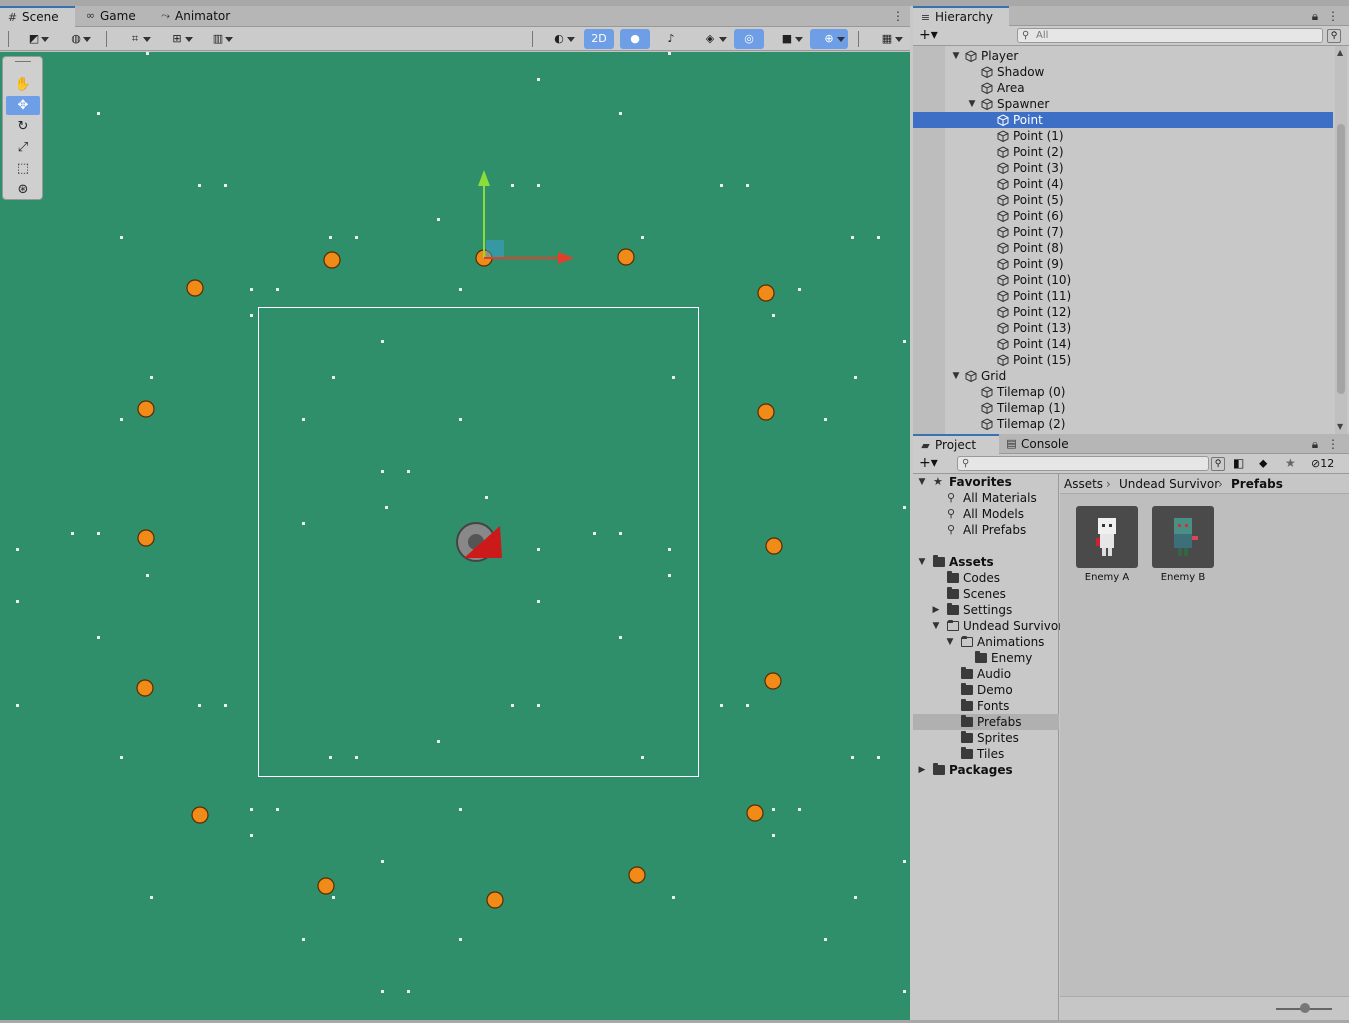 Image resolution: width=1349 pixels, height=1023 pixels. What do you see at coordinates (986, 770) in the screenshot?
I see `folder-tree-item: ▶ Packages` at bounding box center [986, 770].